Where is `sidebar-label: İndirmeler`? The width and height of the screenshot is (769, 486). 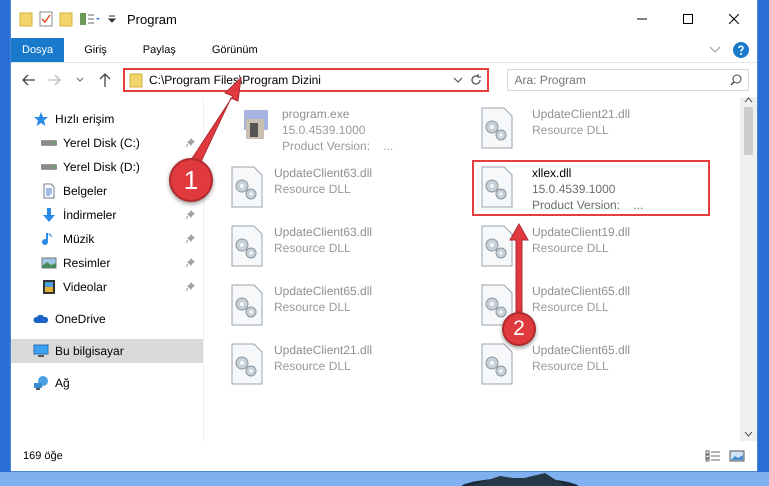 sidebar-label: İndirmeler is located at coordinates (90, 215).